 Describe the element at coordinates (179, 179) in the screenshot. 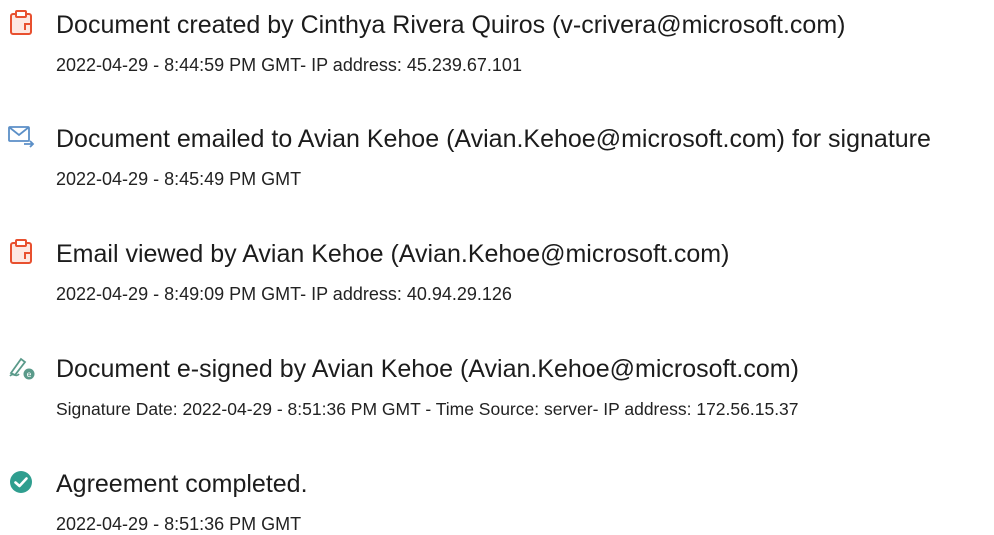

I see `event-detail: 2022-04-29 - 8:45:49 PM GMT` at that location.